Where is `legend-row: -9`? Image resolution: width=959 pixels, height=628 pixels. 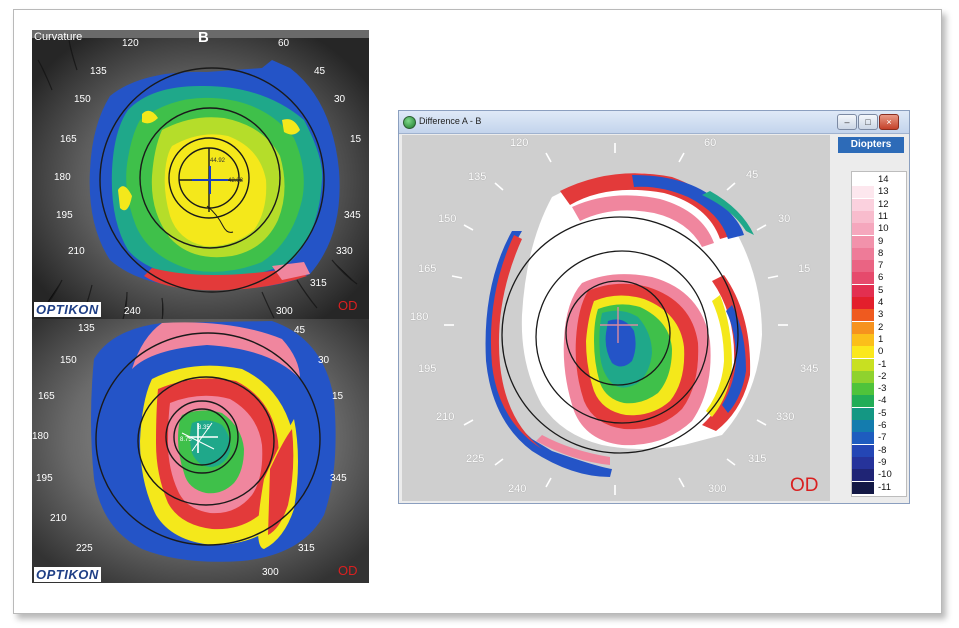
legend-row: -9 is located at coordinates (879, 462).